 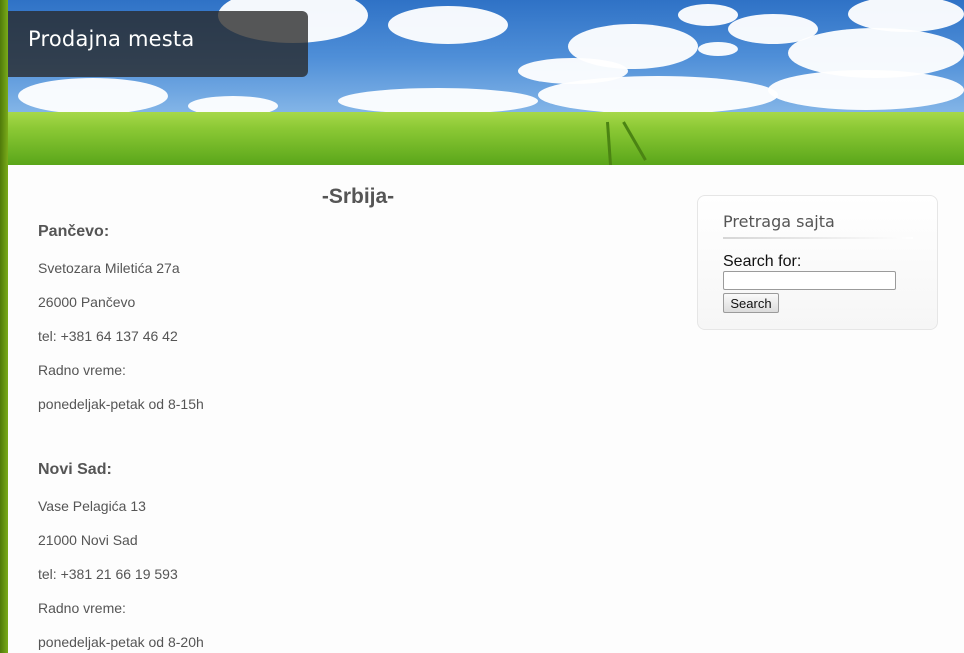 I want to click on search-button: Search, so click(x=751, y=303).